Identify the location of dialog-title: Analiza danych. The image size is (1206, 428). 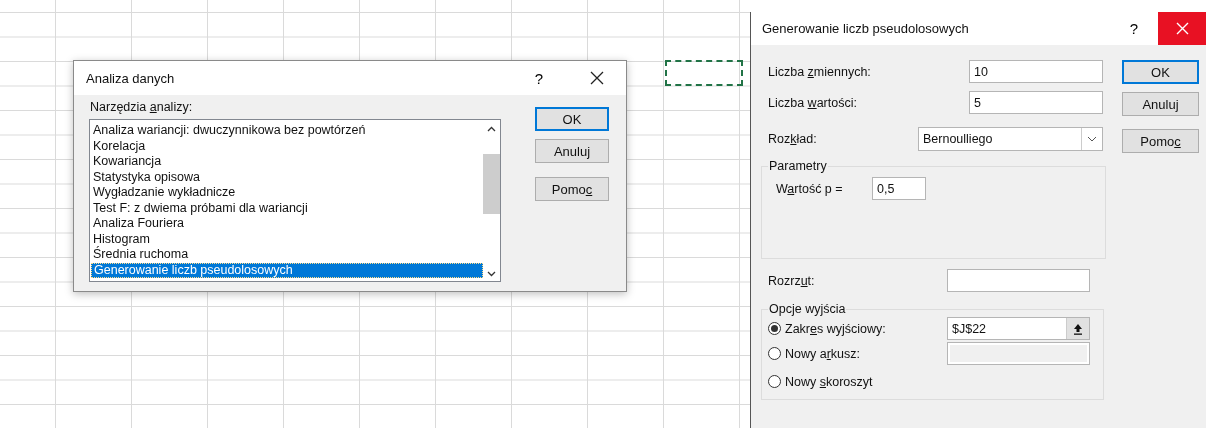
(131, 78).